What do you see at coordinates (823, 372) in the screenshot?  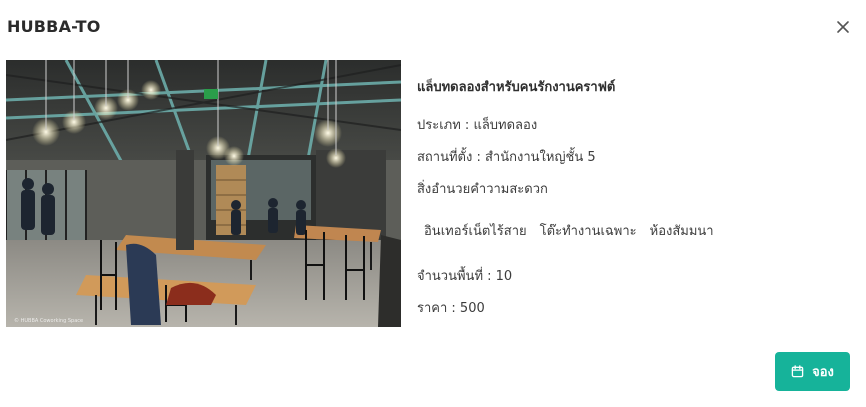 I see `book-button-label: จอง` at bounding box center [823, 372].